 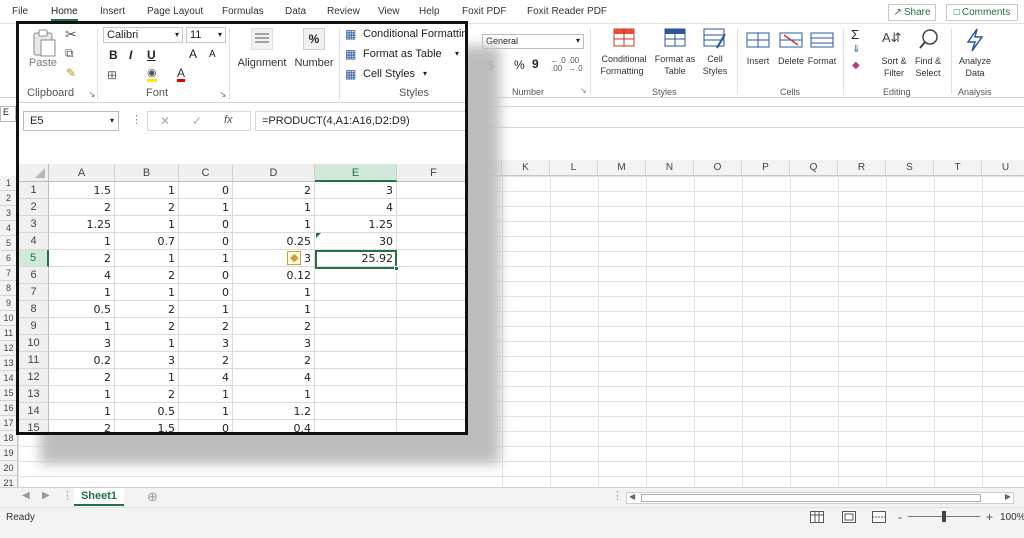 What do you see at coordinates (356, 241) in the screenshot?
I see `cell-e4: 30` at bounding box center [356, 241].